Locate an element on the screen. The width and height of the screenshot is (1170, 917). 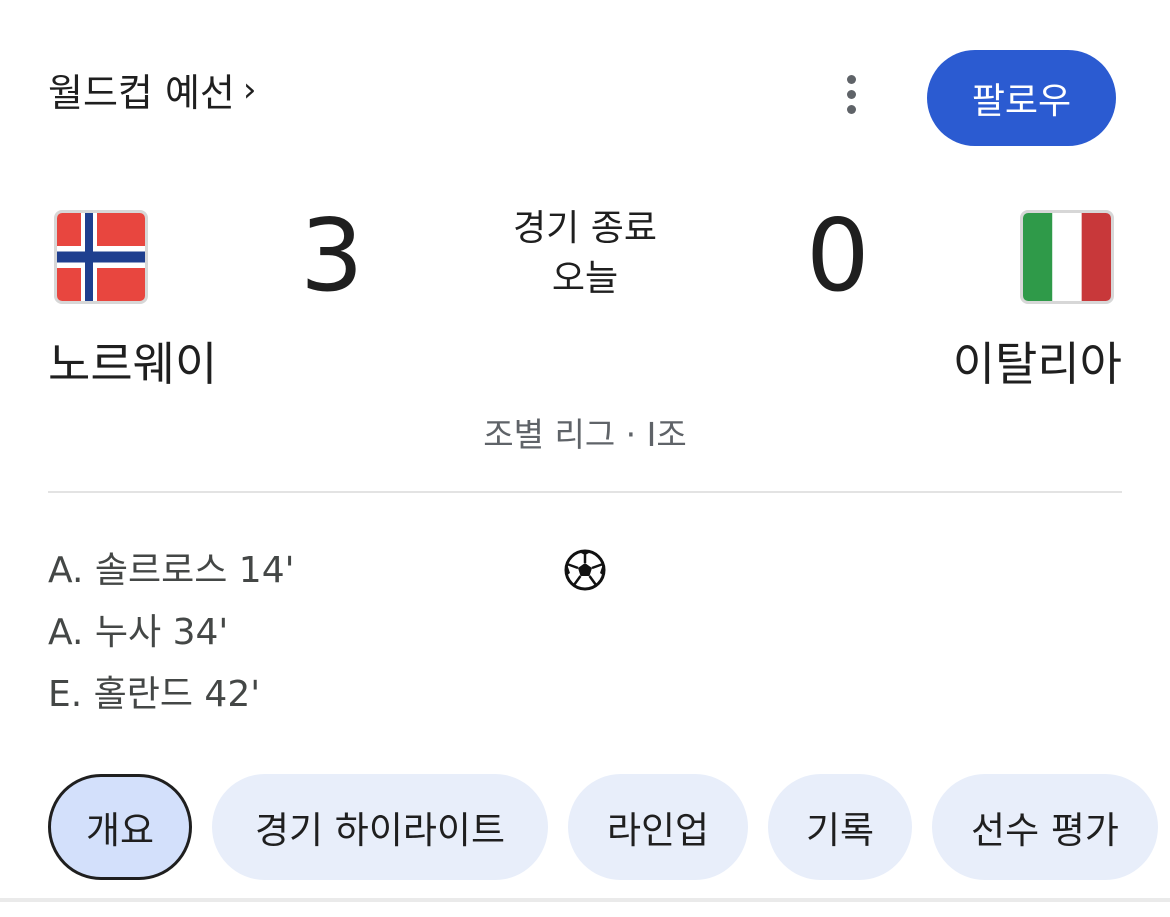
away-team-name: 이탈리아 is located at coordinates (1037, 364).